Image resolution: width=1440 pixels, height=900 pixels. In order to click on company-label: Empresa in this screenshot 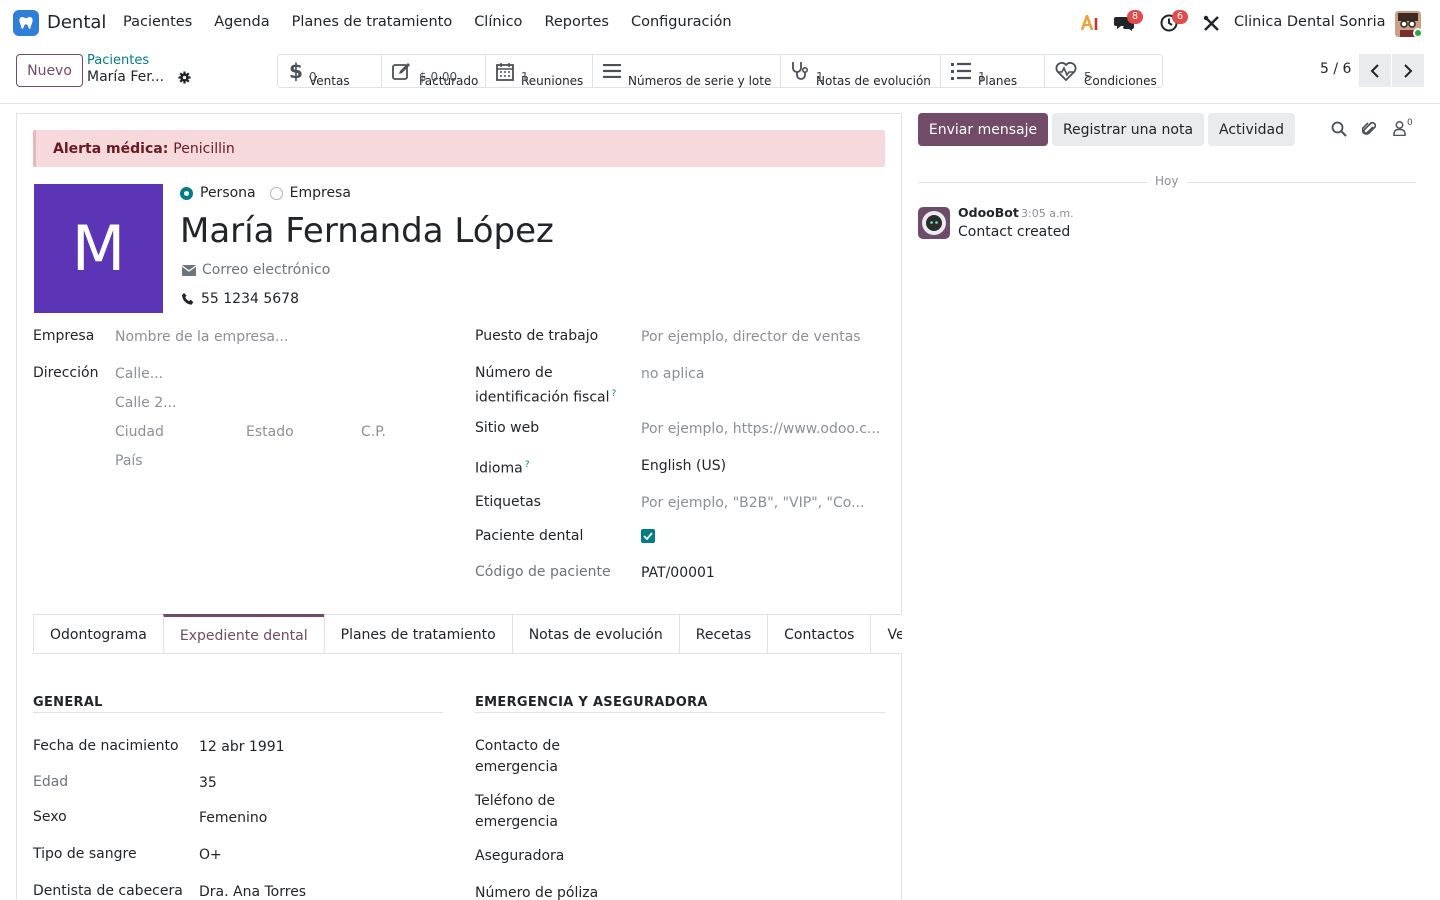, I will do `click(64, 336)`.